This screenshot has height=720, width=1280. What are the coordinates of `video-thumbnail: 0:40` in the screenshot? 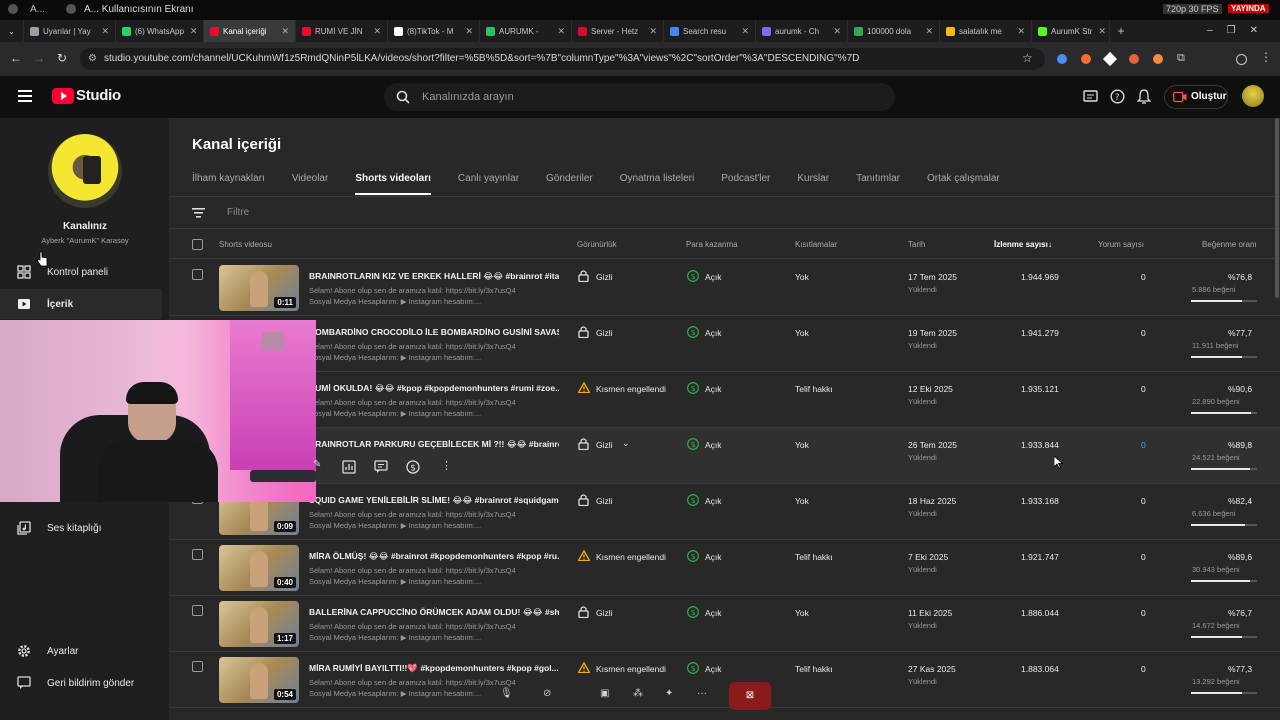 It's located at (259, 568).